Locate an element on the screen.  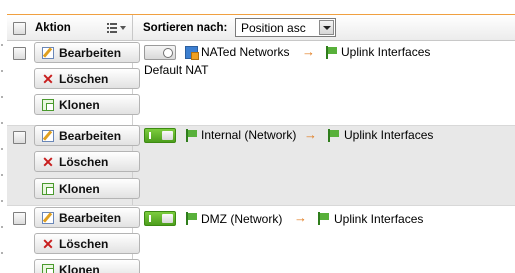
list-menu-icon is located at coordinates (117, 28).